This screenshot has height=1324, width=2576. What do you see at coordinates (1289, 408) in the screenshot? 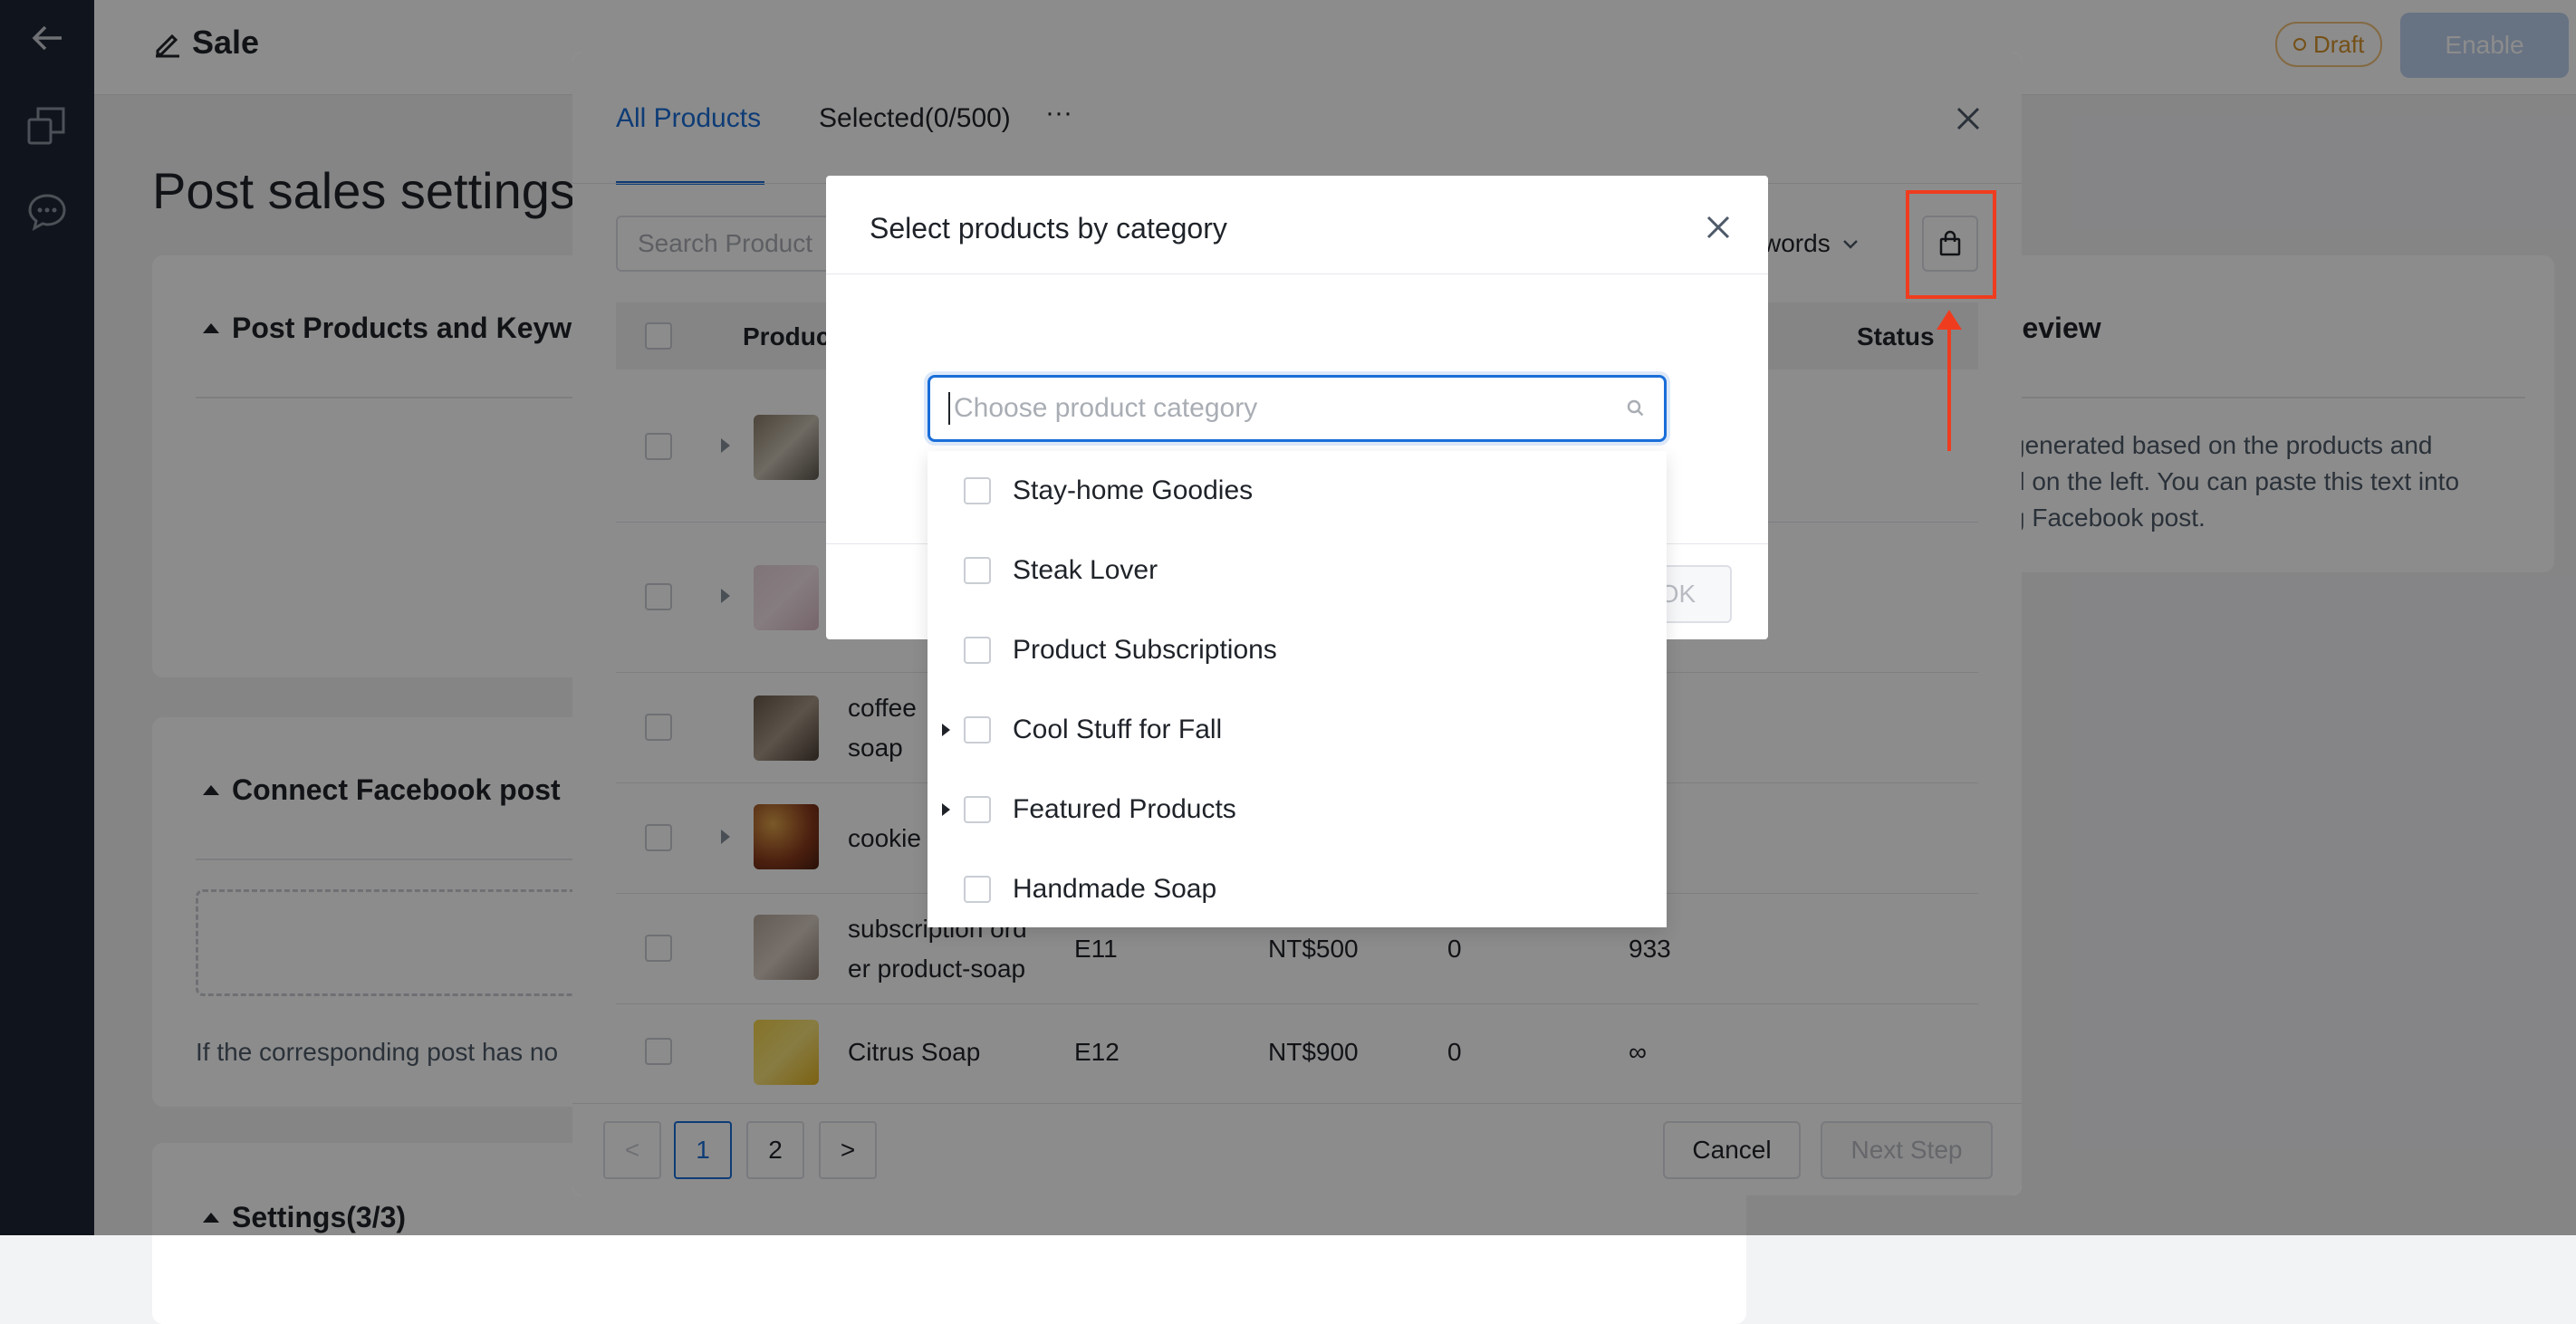
I see `category-search-field` at bounding box center [1289, 408].